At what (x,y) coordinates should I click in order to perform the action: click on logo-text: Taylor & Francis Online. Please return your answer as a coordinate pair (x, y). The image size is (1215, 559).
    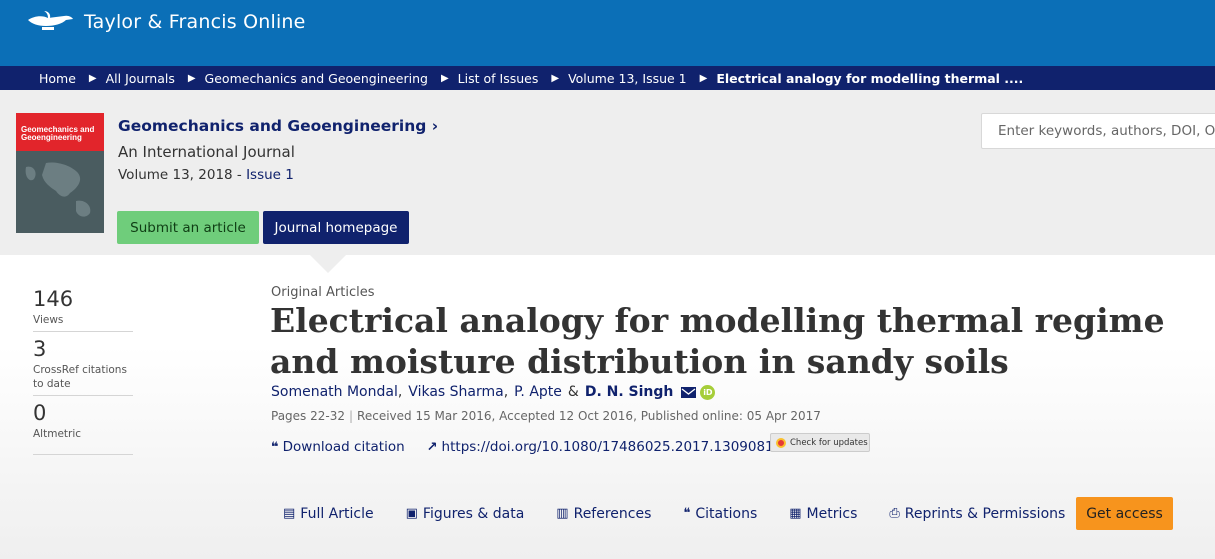
    Looking at the image, I should click on (195, 22).